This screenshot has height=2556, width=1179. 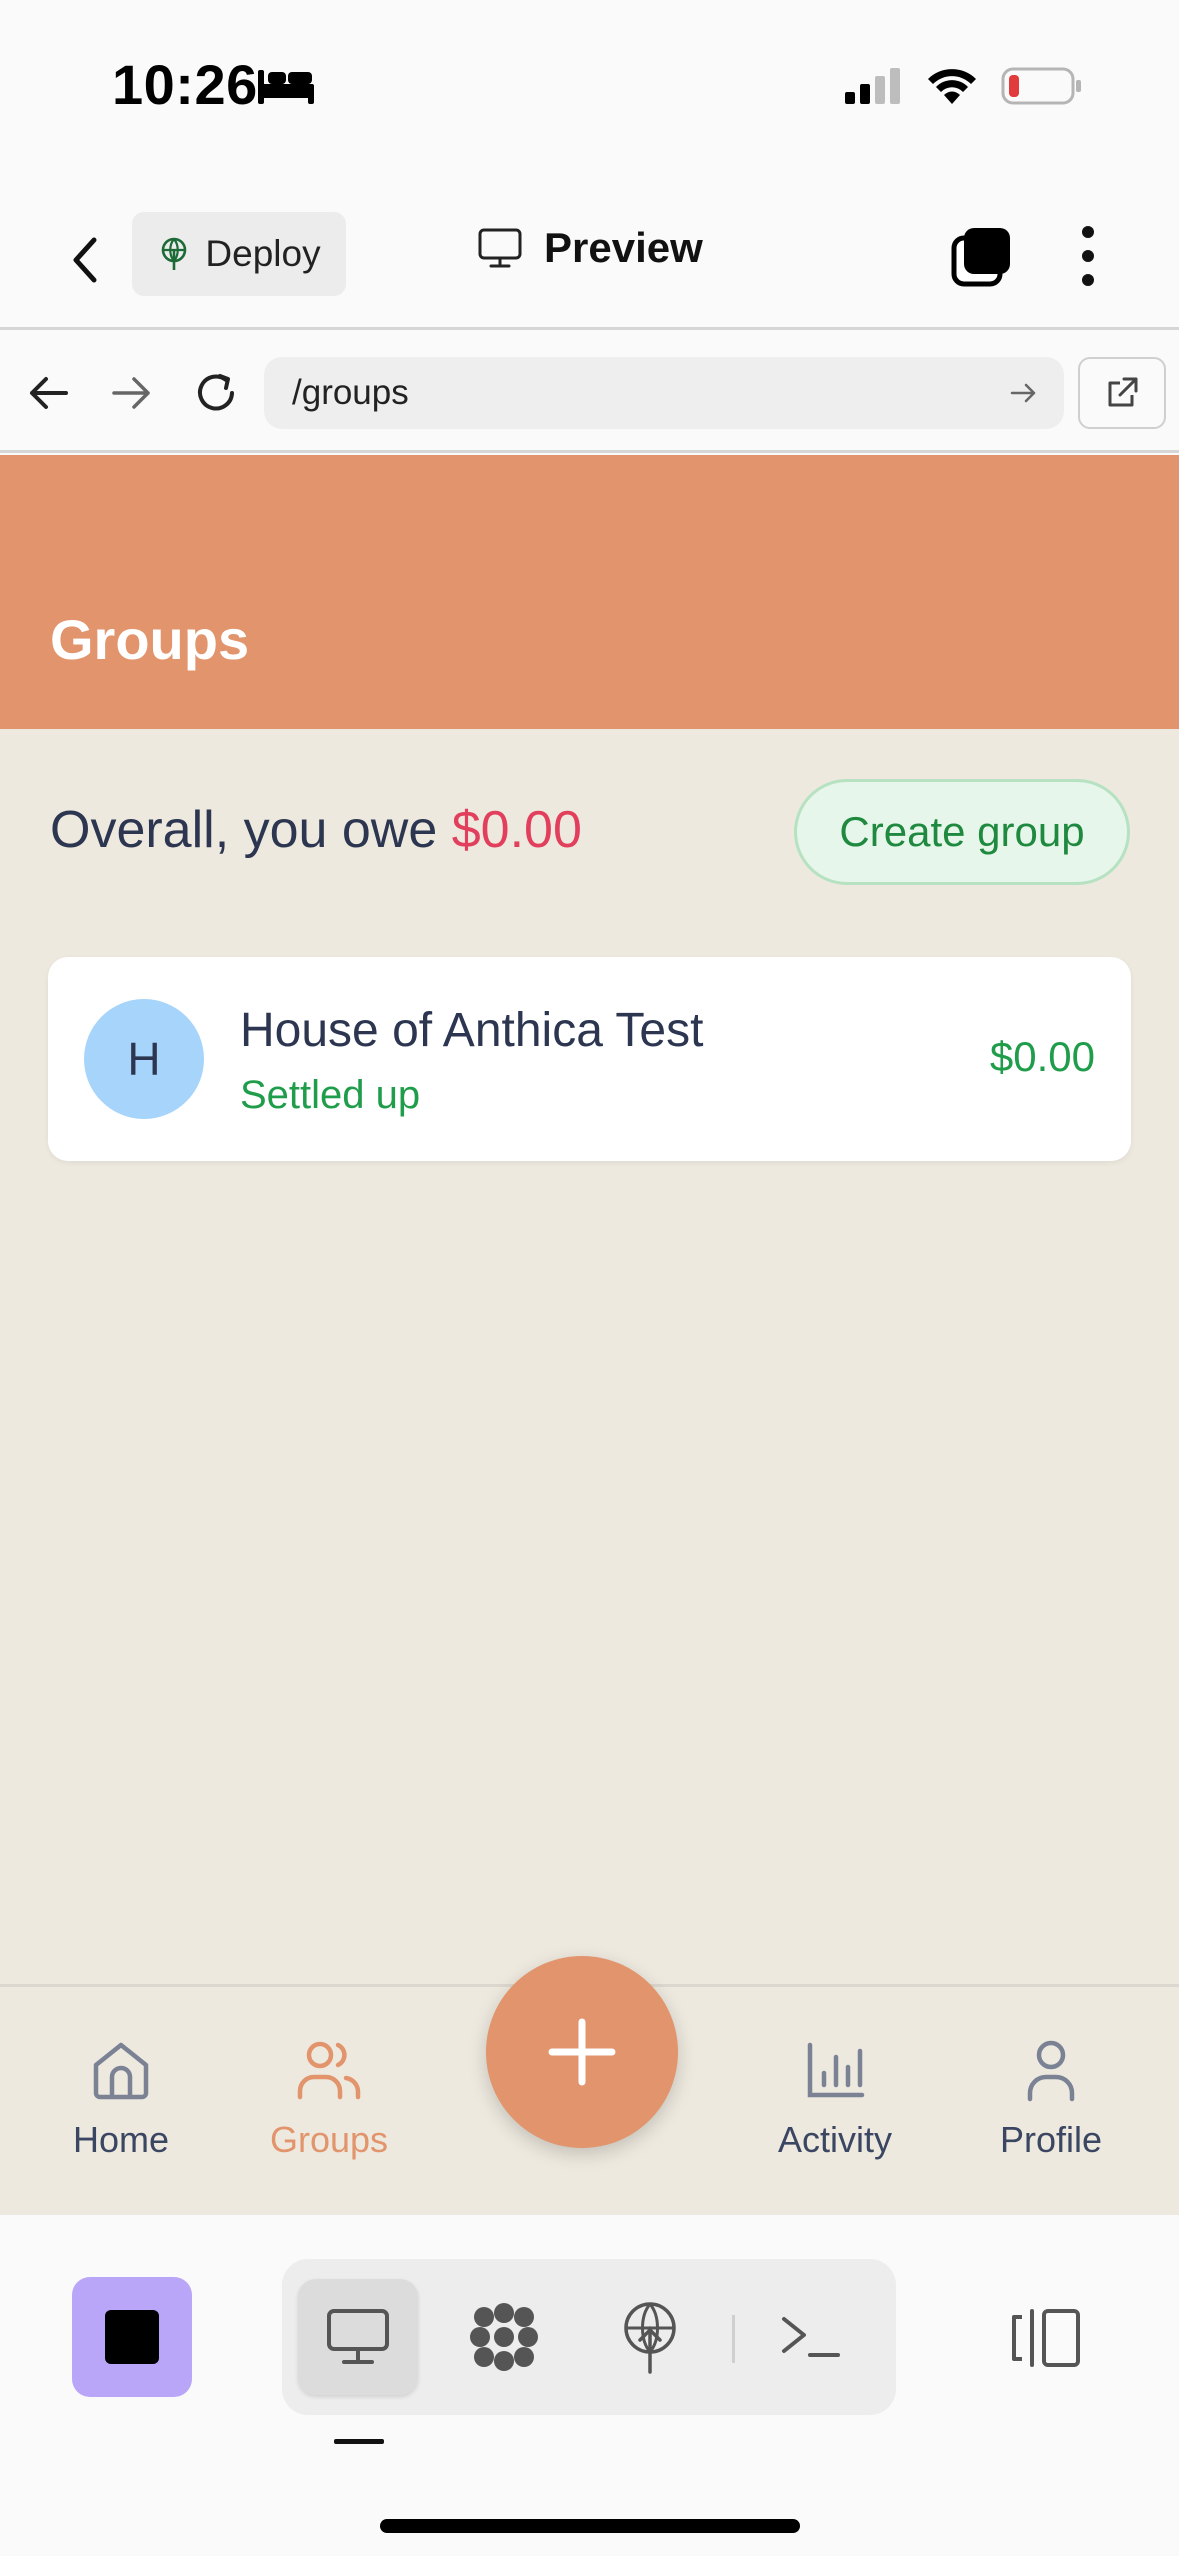 I want to click on deploy-tool-icon, so click(x=650, y=2338).